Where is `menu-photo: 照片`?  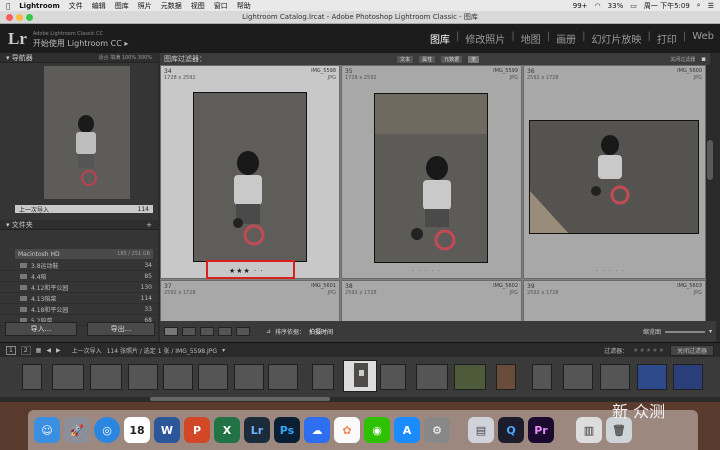 menu-photo: 照片 is located at coordinates (145, 6).